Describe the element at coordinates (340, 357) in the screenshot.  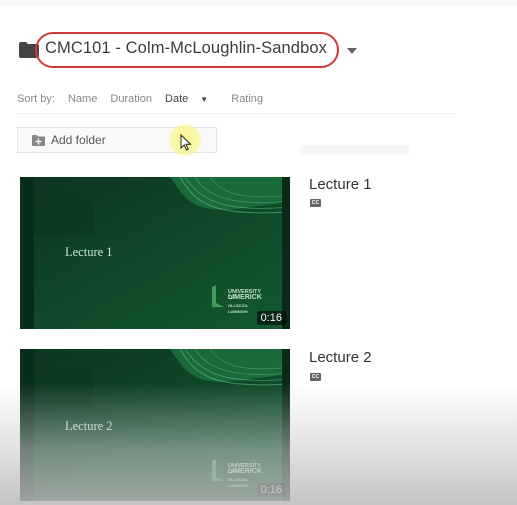
I see `video-title: Lecture 2` at that location.